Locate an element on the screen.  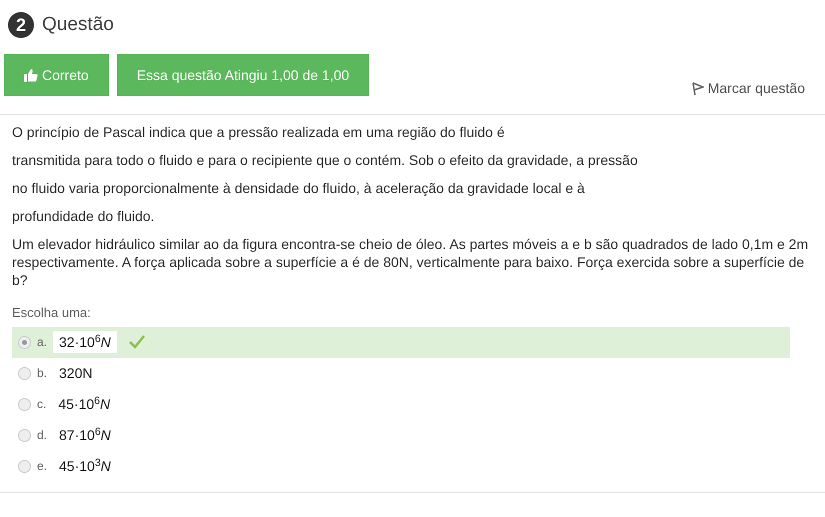
option-letter: b. is located at coordinates (42, 373).